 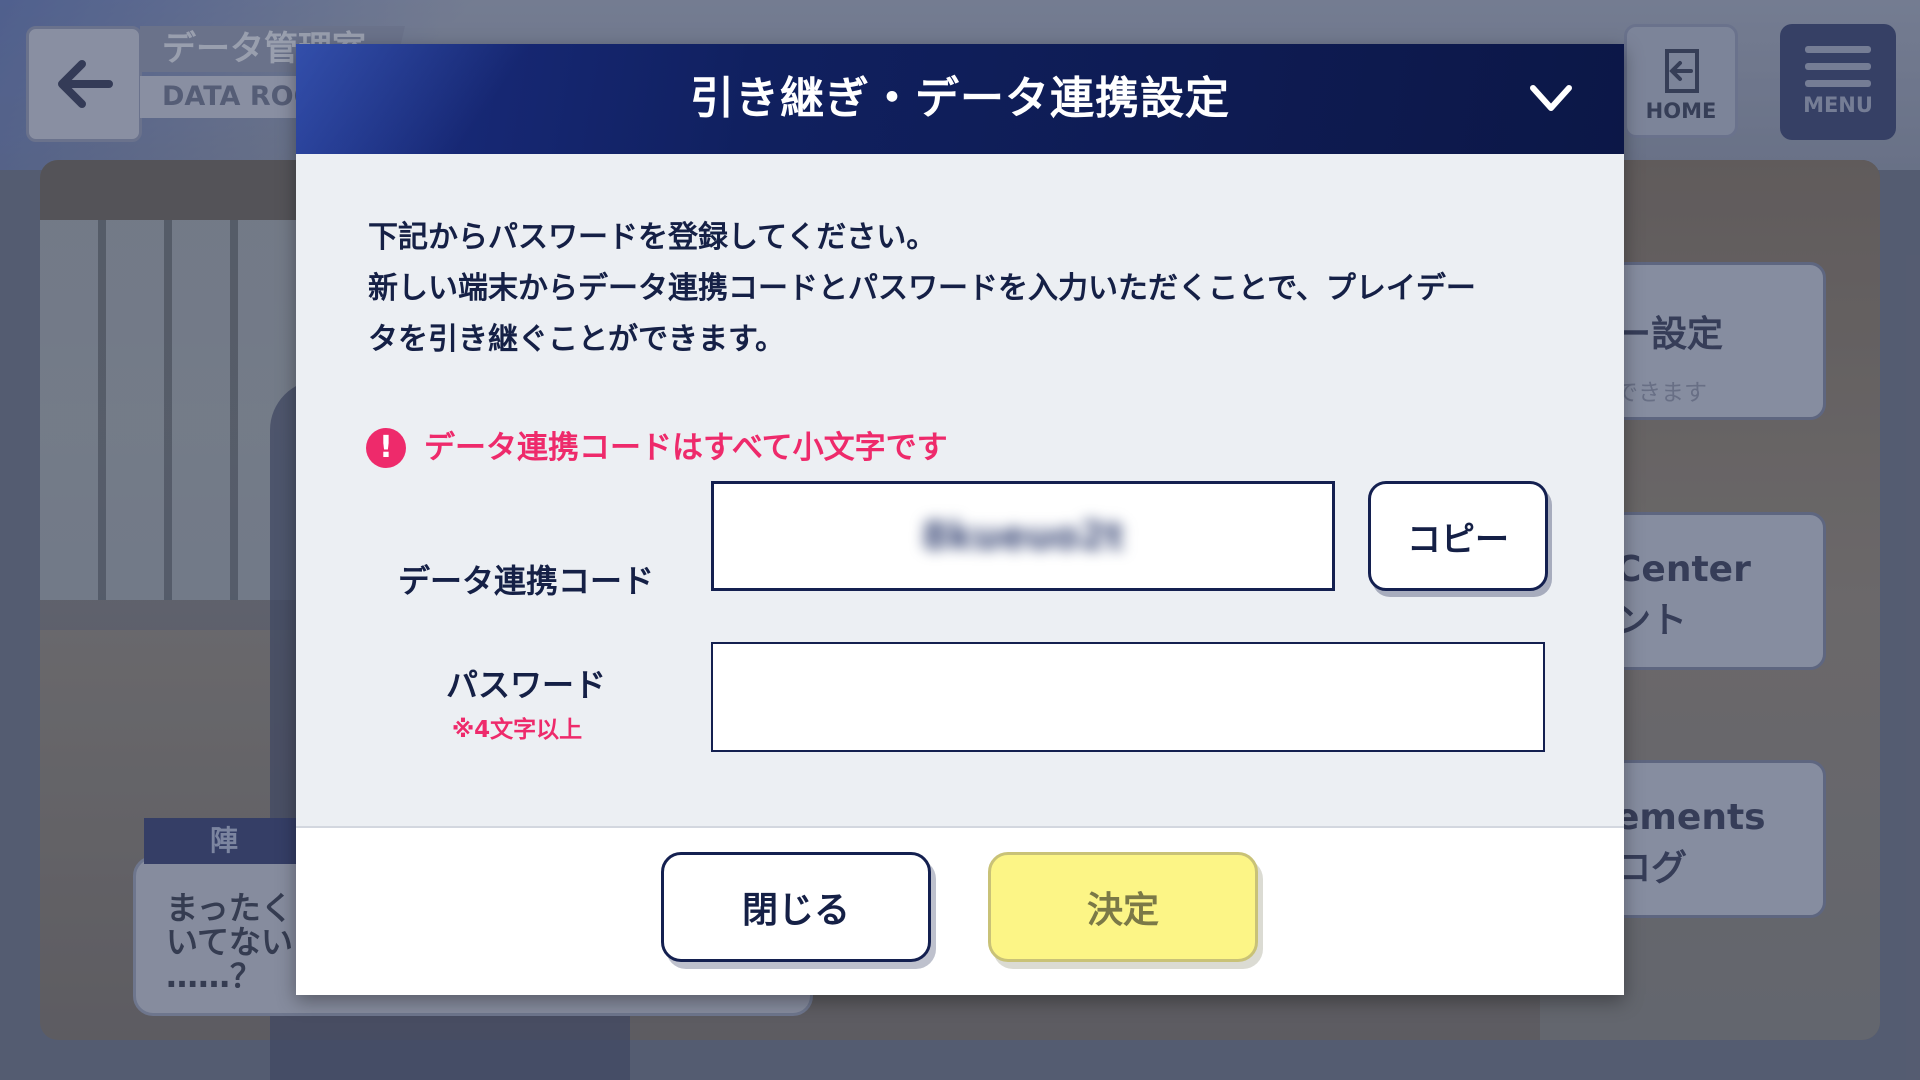 I want to click on dialog-header: 引き継ぎ・データ連携設定, so click(x=960, y=99).